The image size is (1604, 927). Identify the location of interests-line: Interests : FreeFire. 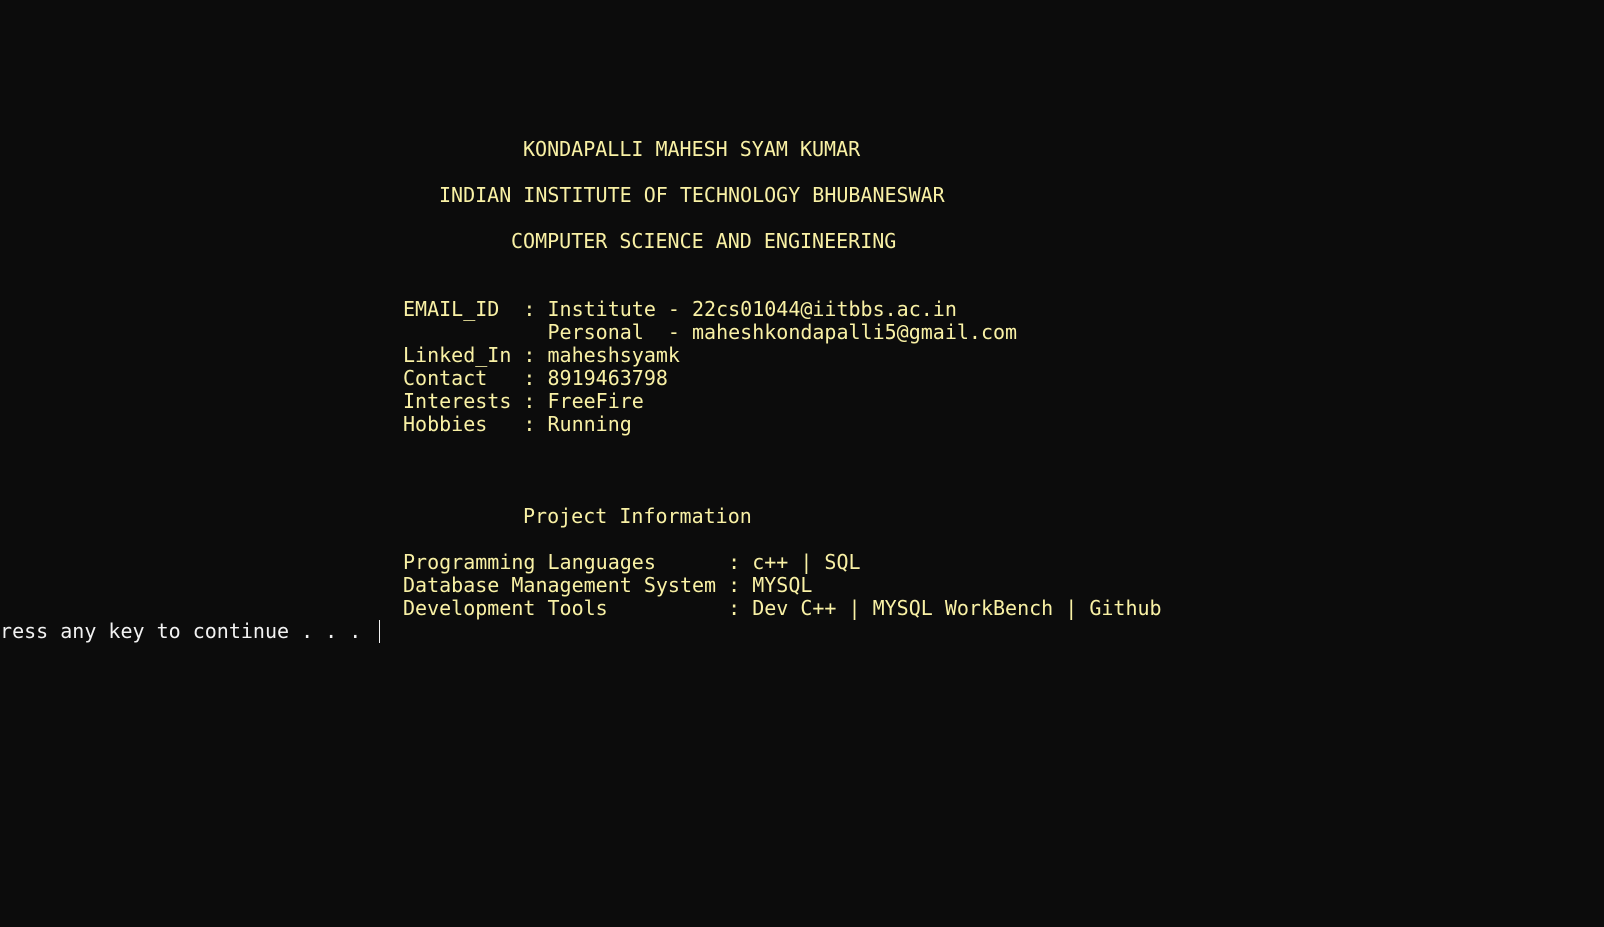
(523, 401).